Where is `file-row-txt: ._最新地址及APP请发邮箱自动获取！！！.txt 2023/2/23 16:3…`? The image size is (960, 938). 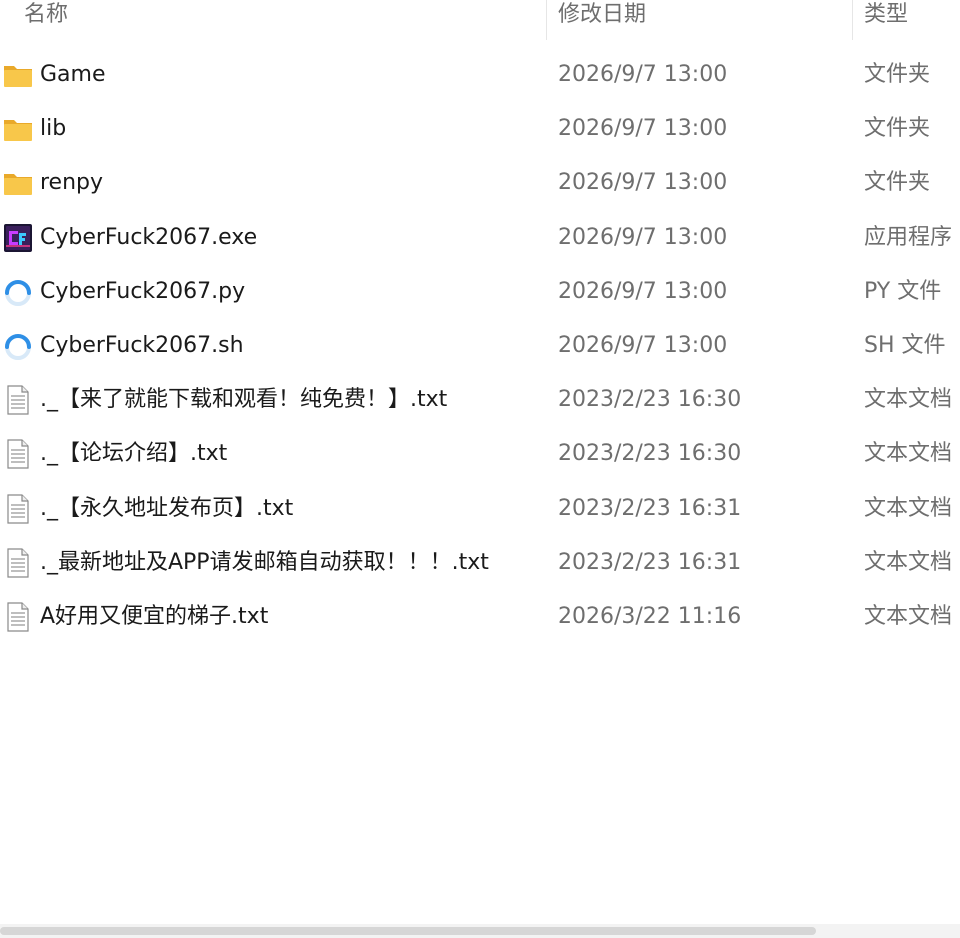 file-row-txt: ._最新地址及APP请发邮箱自动获取！！！.txt 2023/2/23 16:3… is located at coordinates (480, 563).